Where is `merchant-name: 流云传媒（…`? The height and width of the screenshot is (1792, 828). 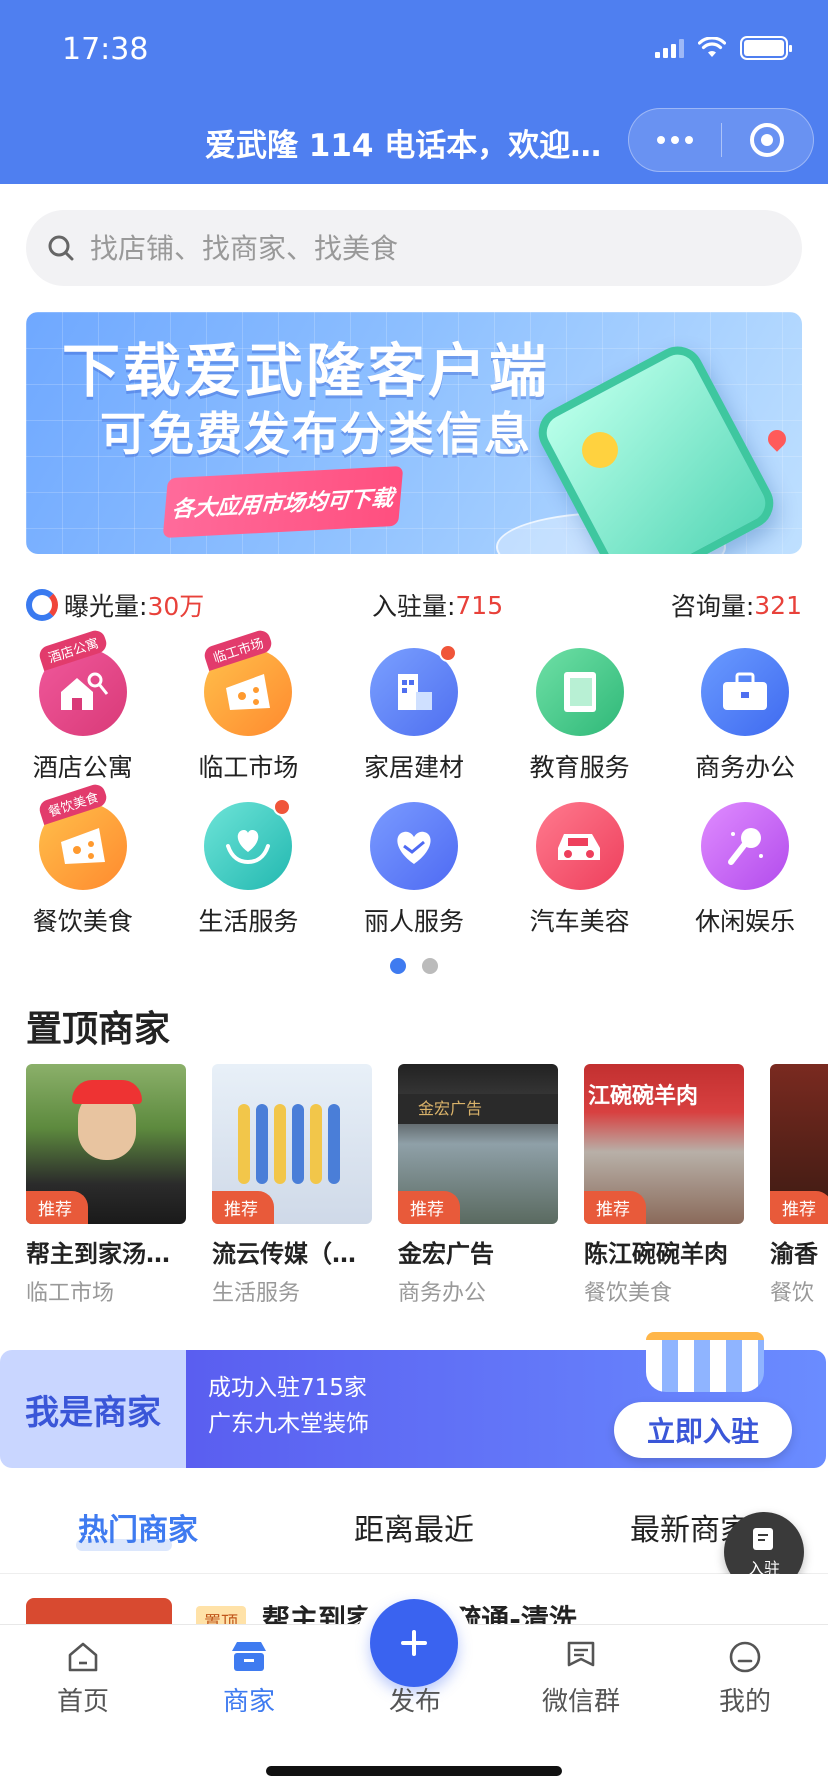 merchant-name: 流云传媒（… is located at coordinates (284, 1254).